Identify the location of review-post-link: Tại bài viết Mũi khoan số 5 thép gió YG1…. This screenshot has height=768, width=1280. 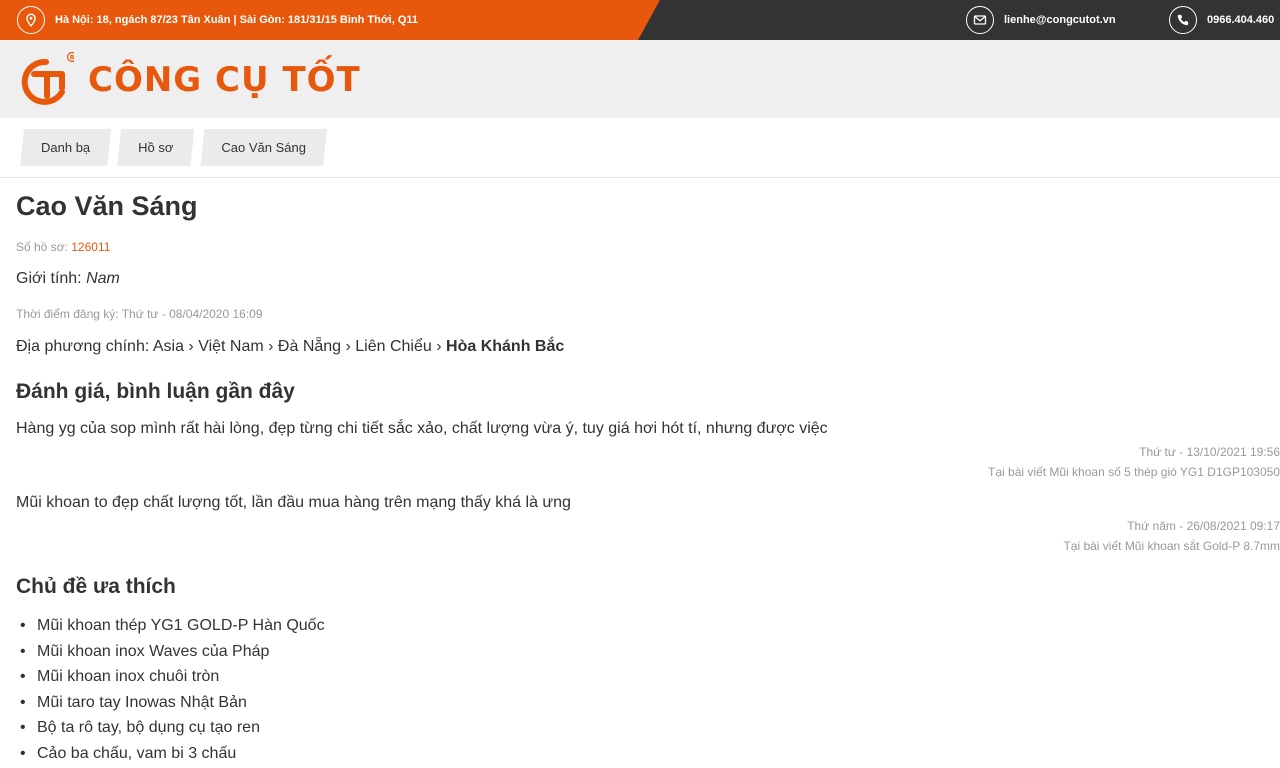
(1134, 472).